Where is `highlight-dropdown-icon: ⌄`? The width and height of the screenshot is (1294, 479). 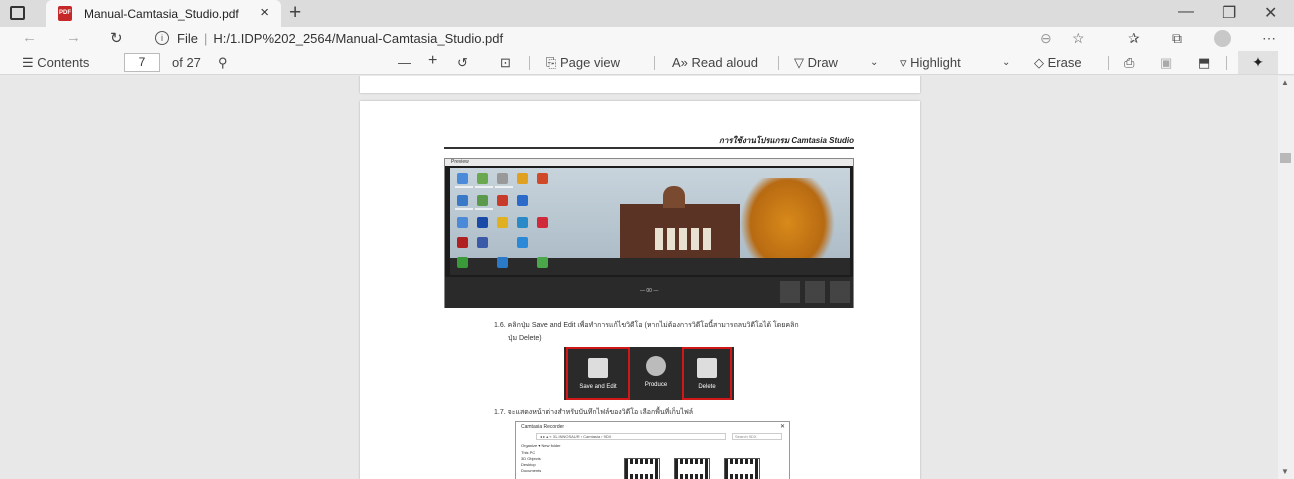 highlight-dropdown-icon: ⌄ is located at coordinates (1006, 62).